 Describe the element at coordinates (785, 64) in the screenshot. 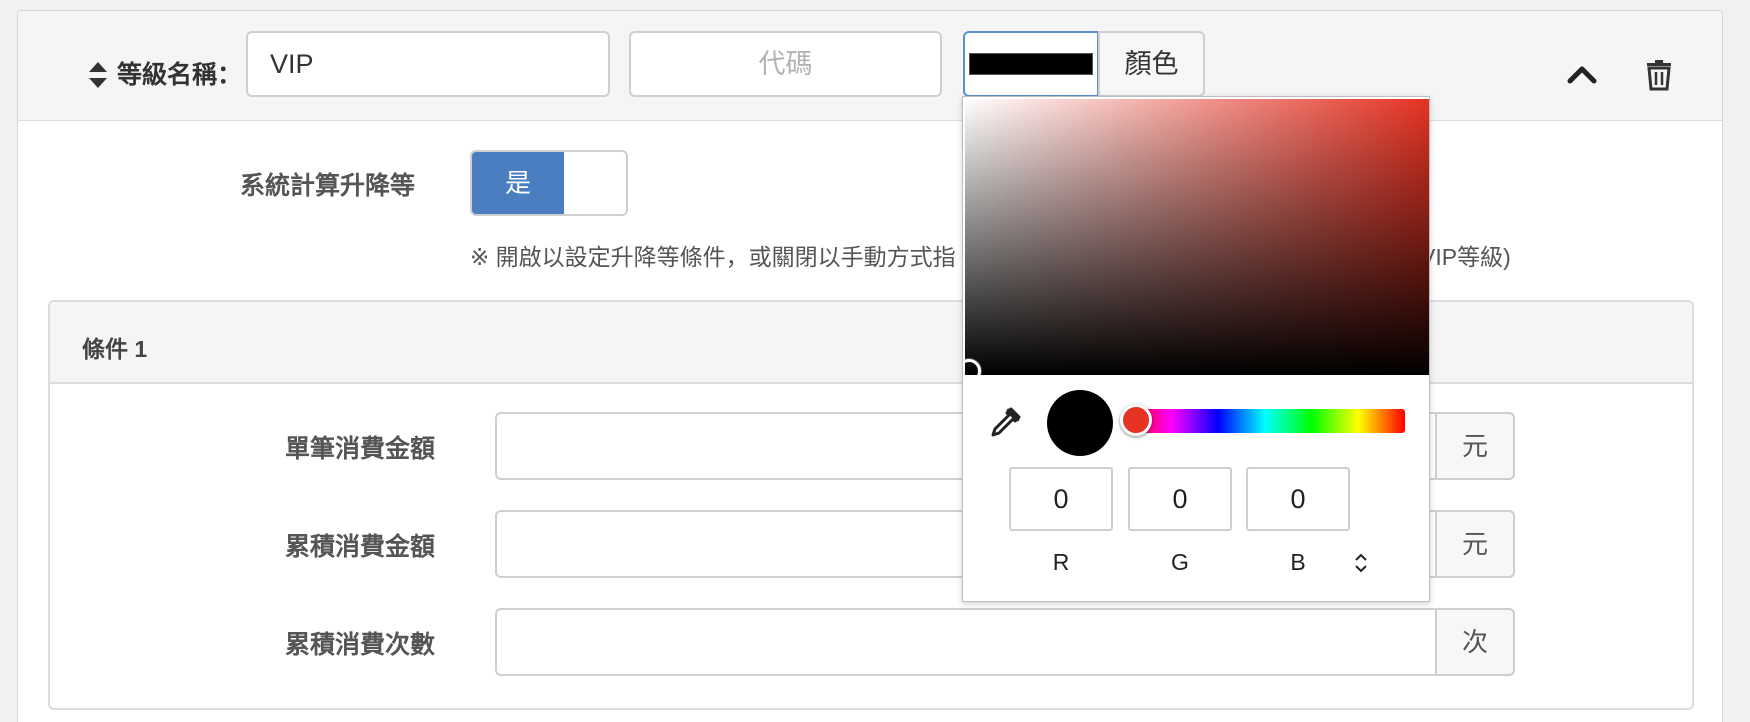

I see `level-code-input` at that location.